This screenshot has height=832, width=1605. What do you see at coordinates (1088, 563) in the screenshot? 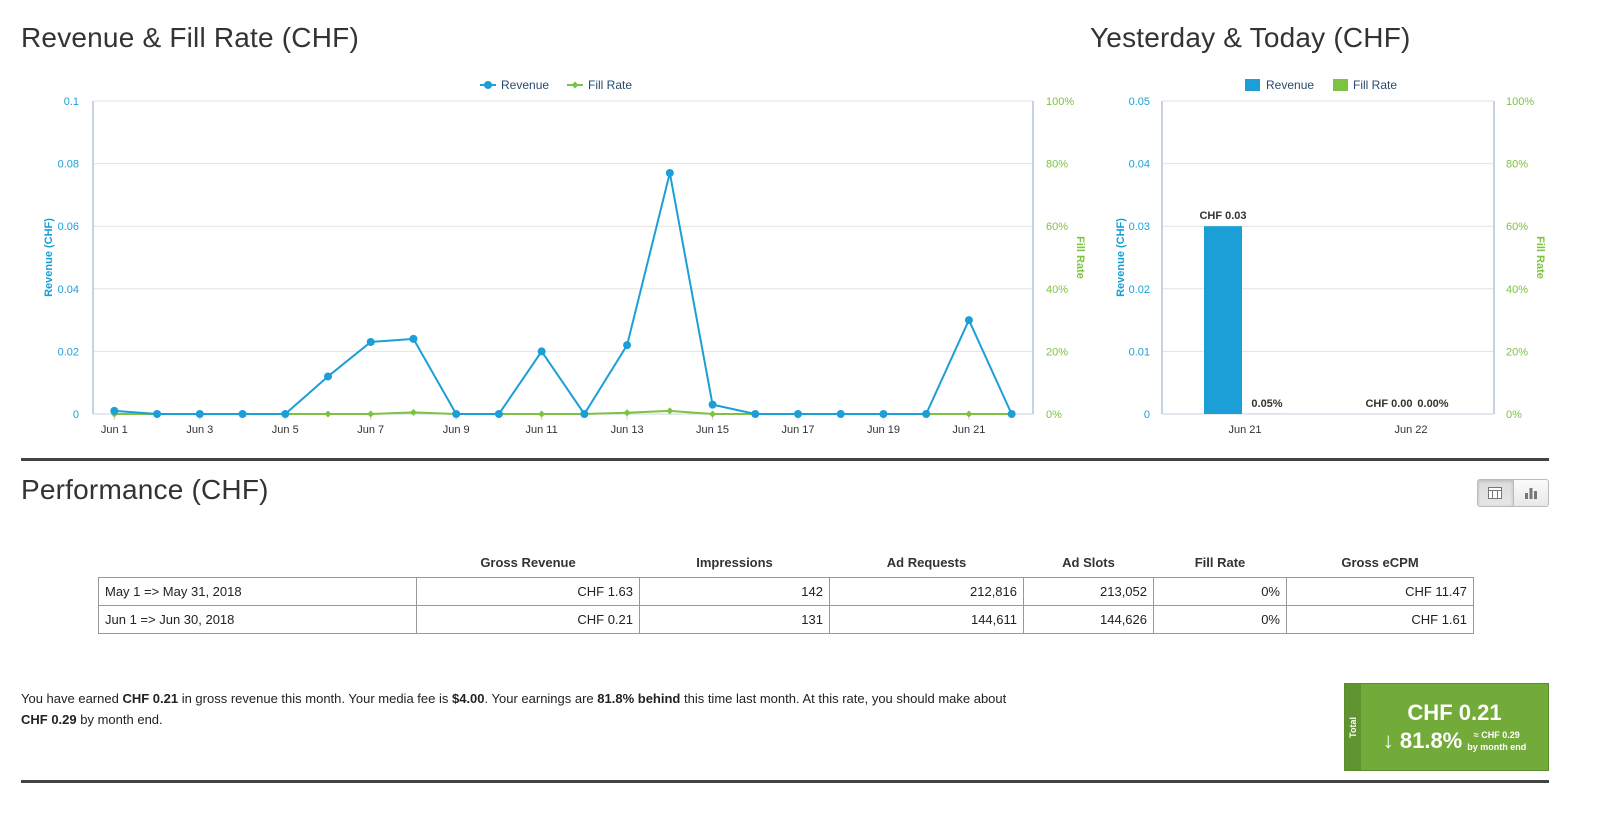
I see `col-header-ad-slots: Ad Slots` at bounding box center [1088, 563].